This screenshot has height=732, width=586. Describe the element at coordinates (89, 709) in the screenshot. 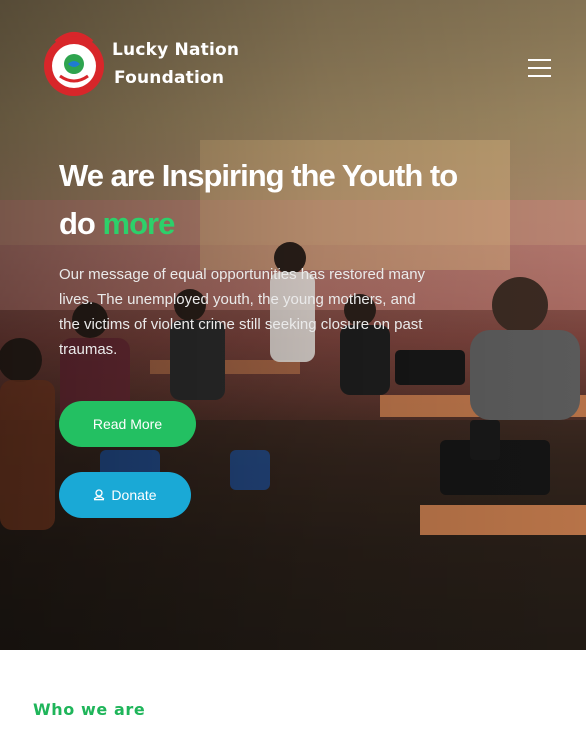

I see `section-heading-who-we-are: Who we are` at that location.